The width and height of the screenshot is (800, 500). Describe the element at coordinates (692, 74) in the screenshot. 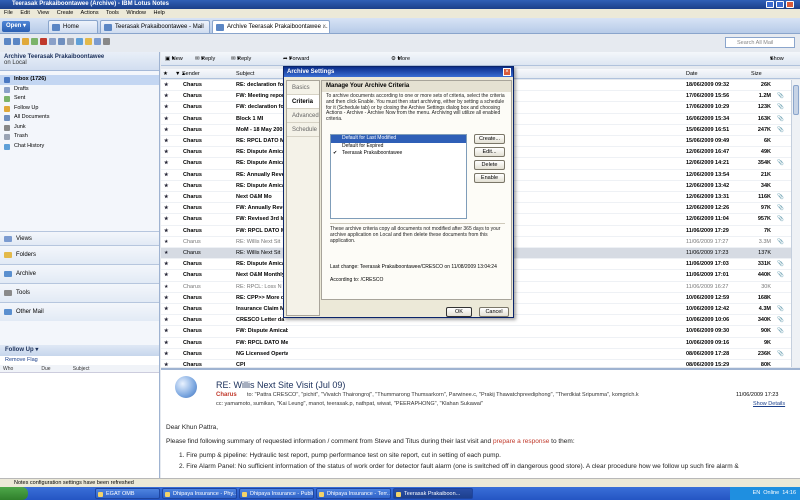

I see `col-date: Date` at that location.